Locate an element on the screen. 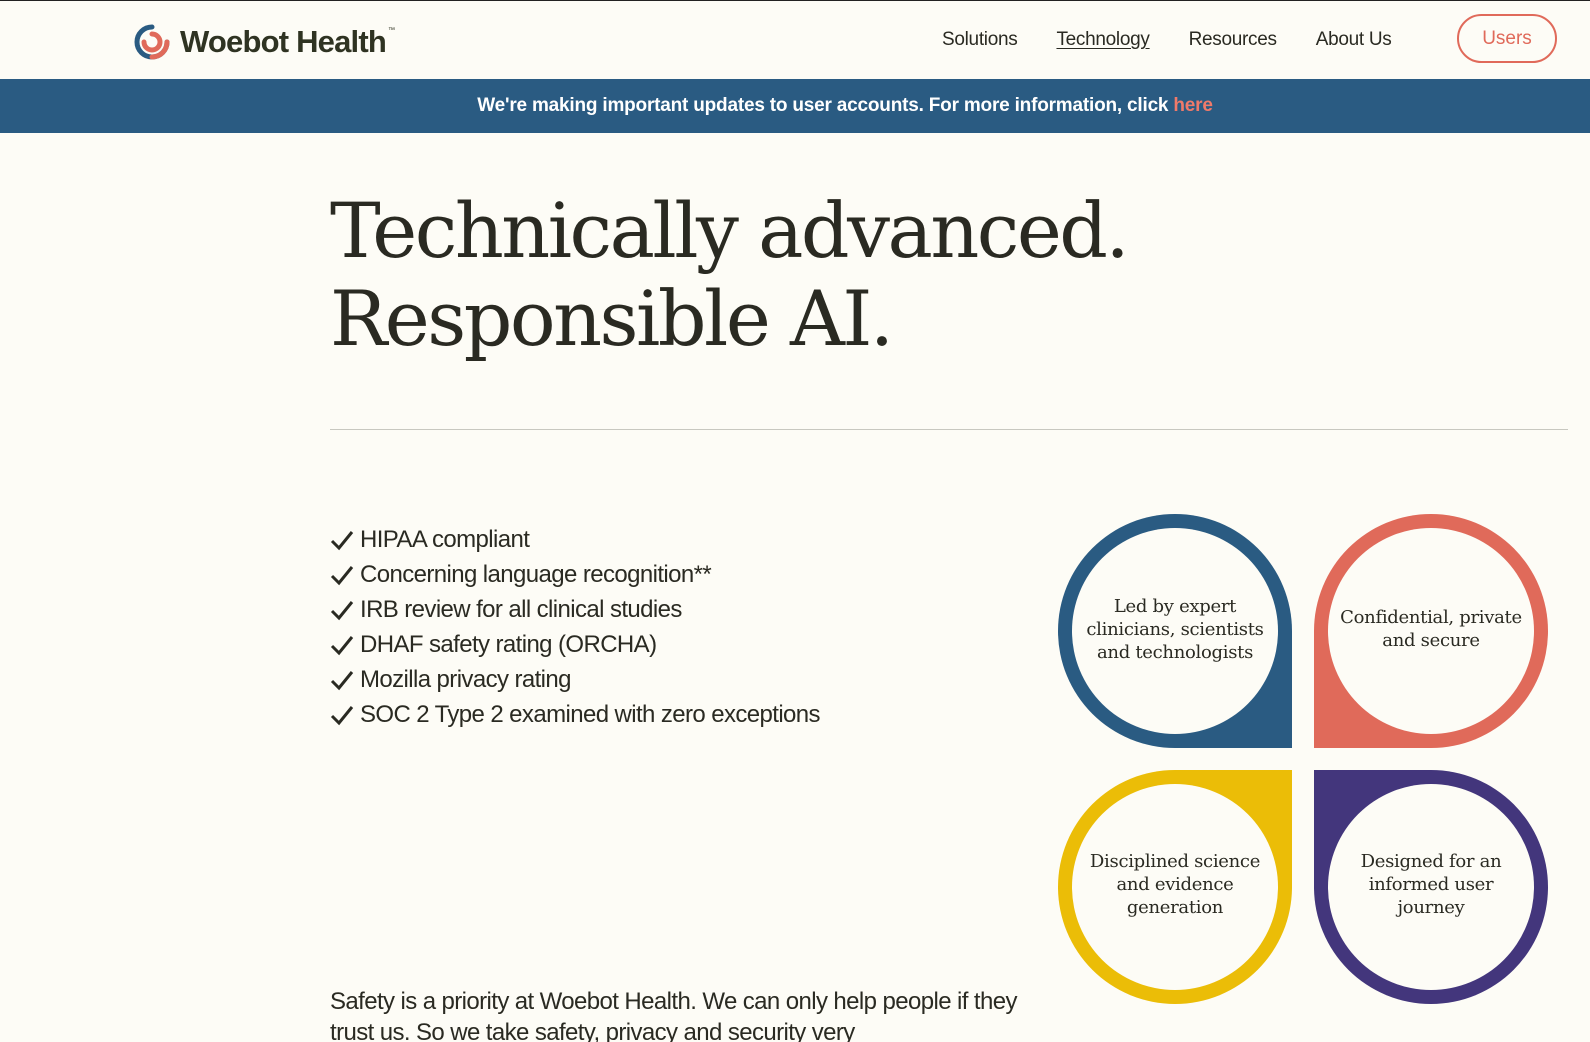  checklist-item: HIPAA compliant is located at coordinates (575, 539).